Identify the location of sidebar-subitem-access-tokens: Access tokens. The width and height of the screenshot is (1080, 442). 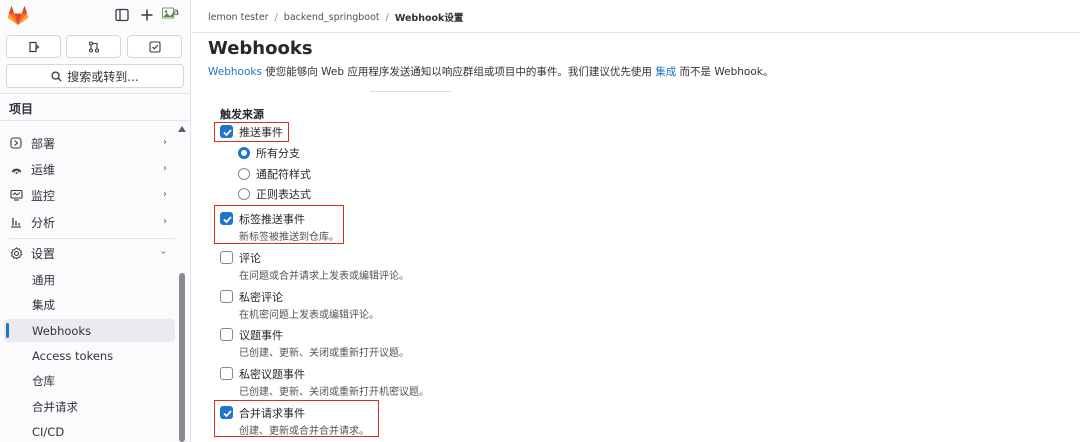
(89, 355).